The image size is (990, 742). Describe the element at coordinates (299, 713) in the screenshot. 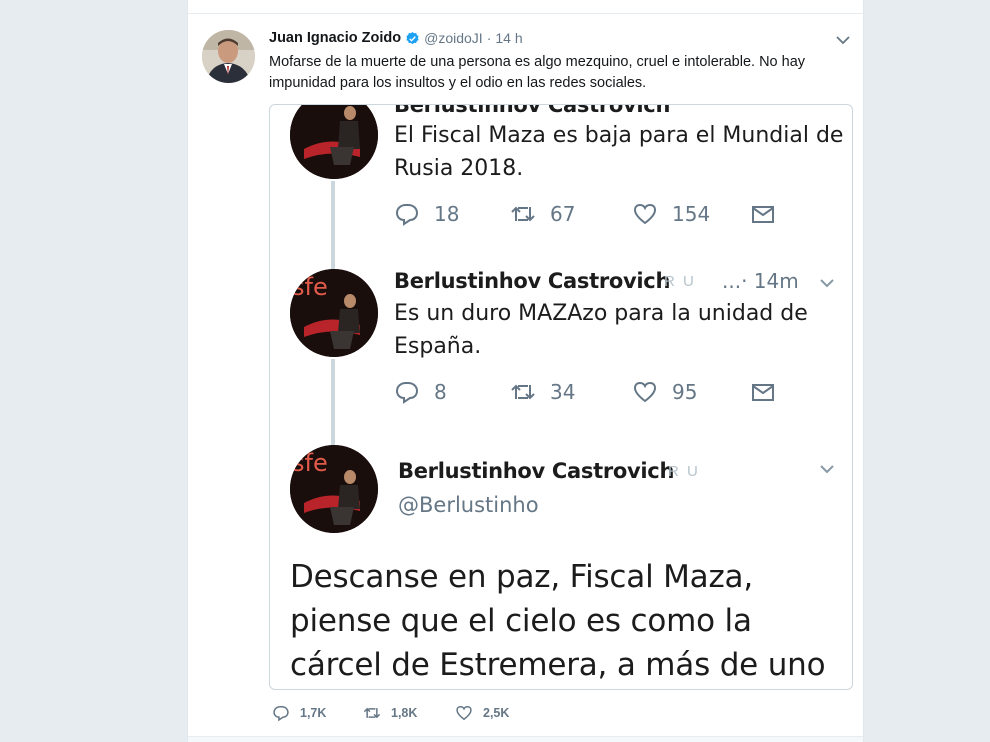

I see `reply-button: 1,7K` at that location.